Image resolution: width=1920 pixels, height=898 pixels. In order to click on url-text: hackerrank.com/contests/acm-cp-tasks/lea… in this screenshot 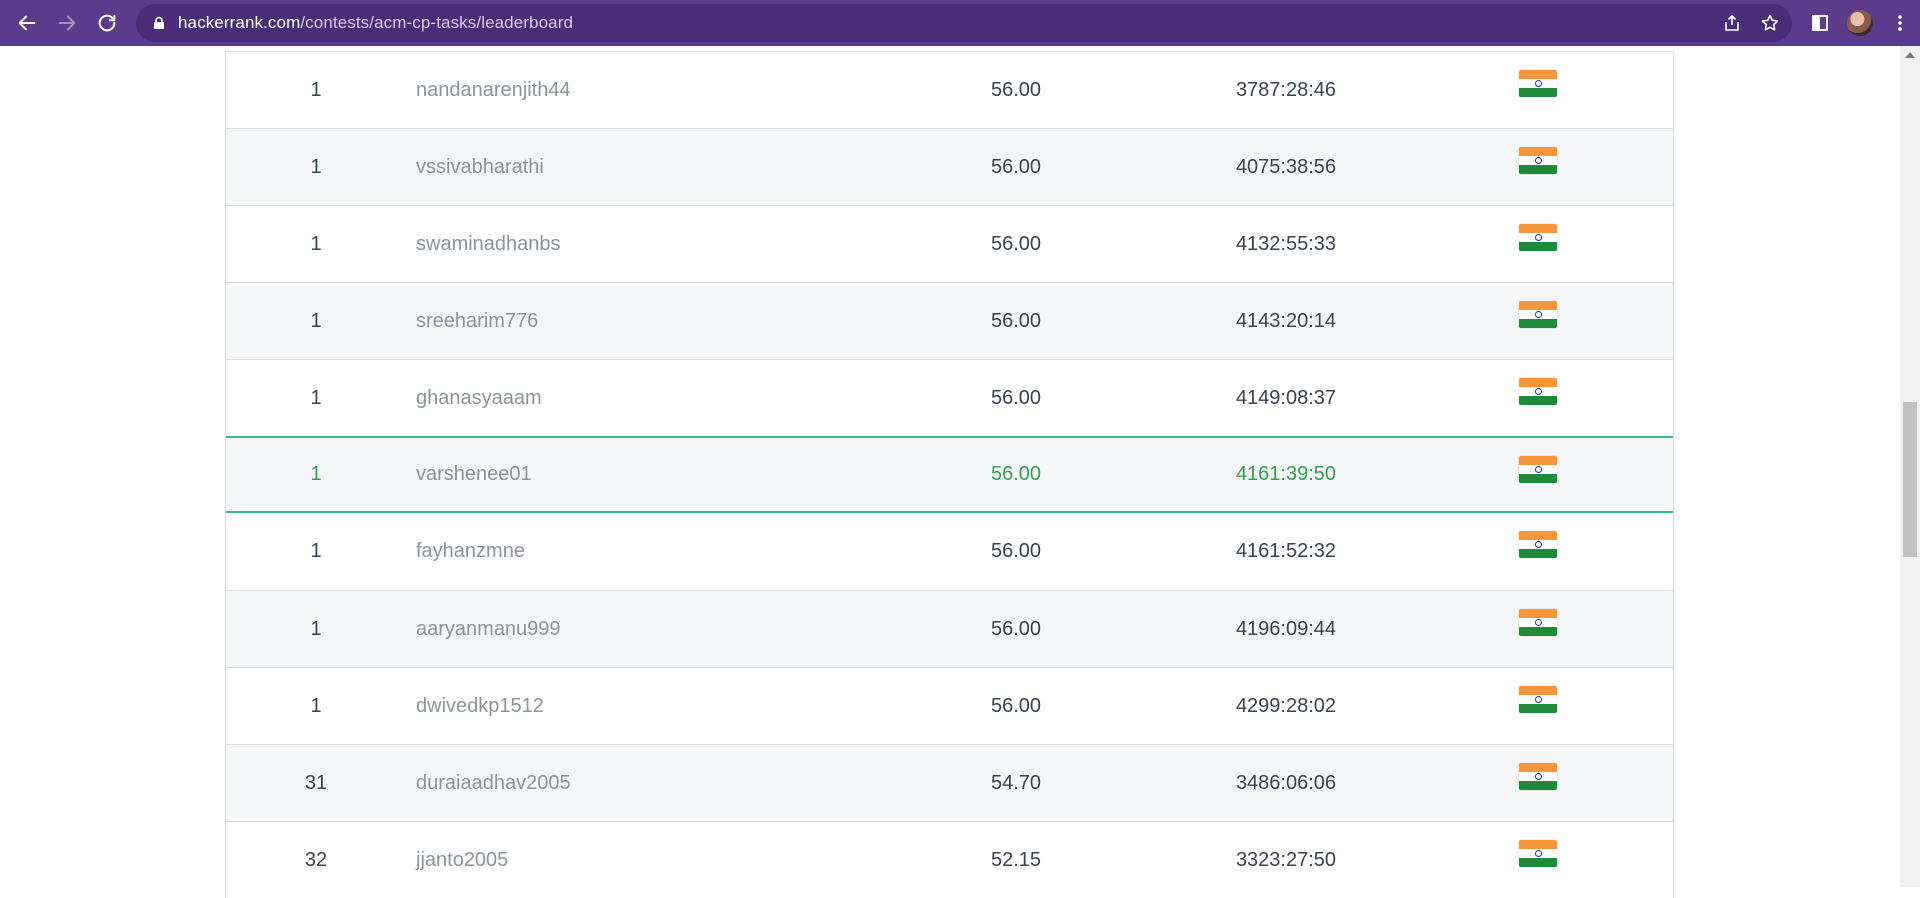, I will do `click(375, 23)`.